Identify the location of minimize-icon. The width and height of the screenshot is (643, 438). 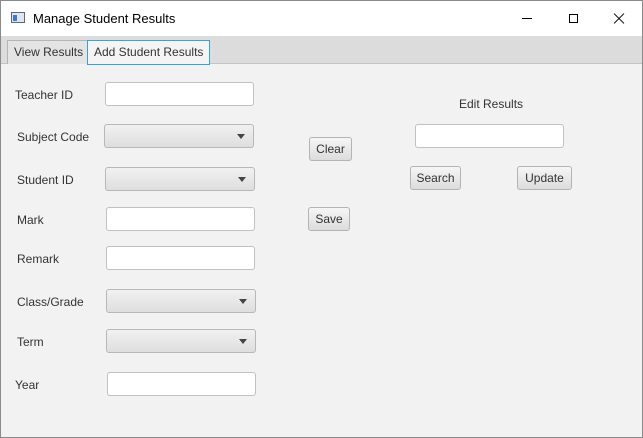
(527, 18).